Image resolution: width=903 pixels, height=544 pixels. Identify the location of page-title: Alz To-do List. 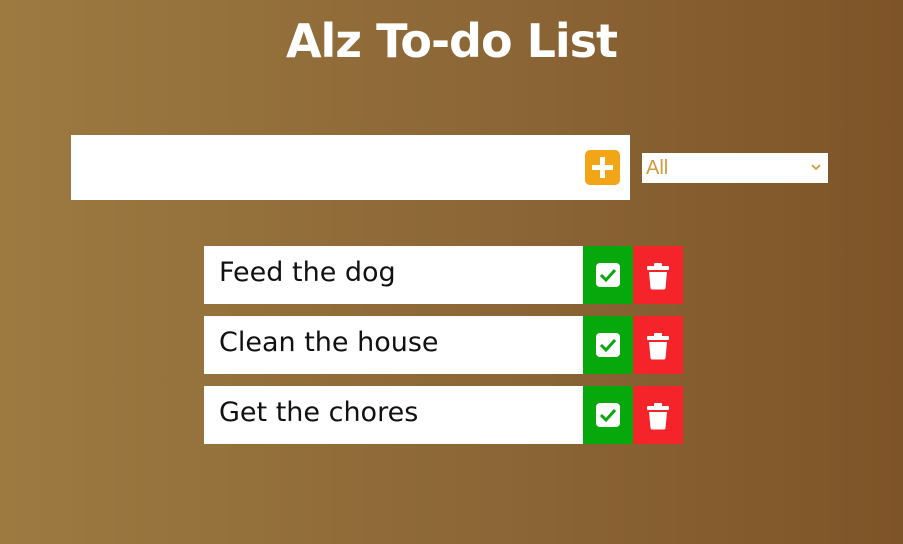
(451, 41).